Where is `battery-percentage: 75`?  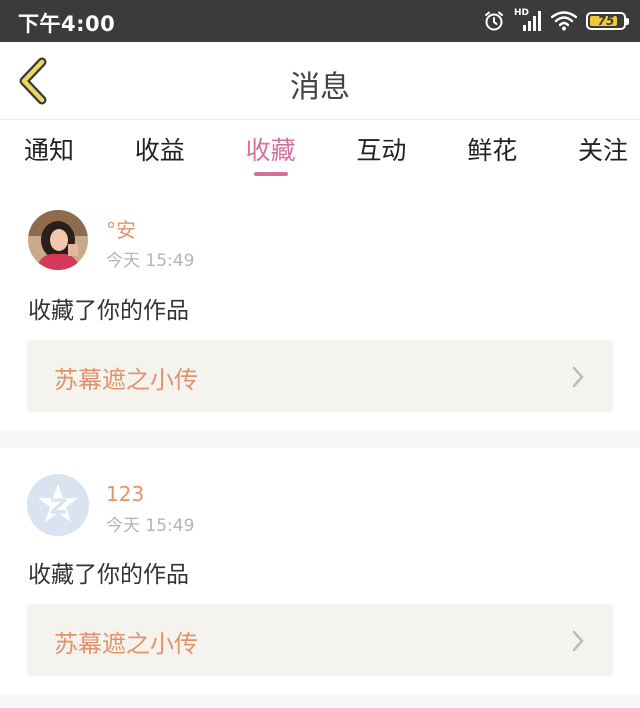
battery-percentage: 75 is located at coordinates (606, 21).